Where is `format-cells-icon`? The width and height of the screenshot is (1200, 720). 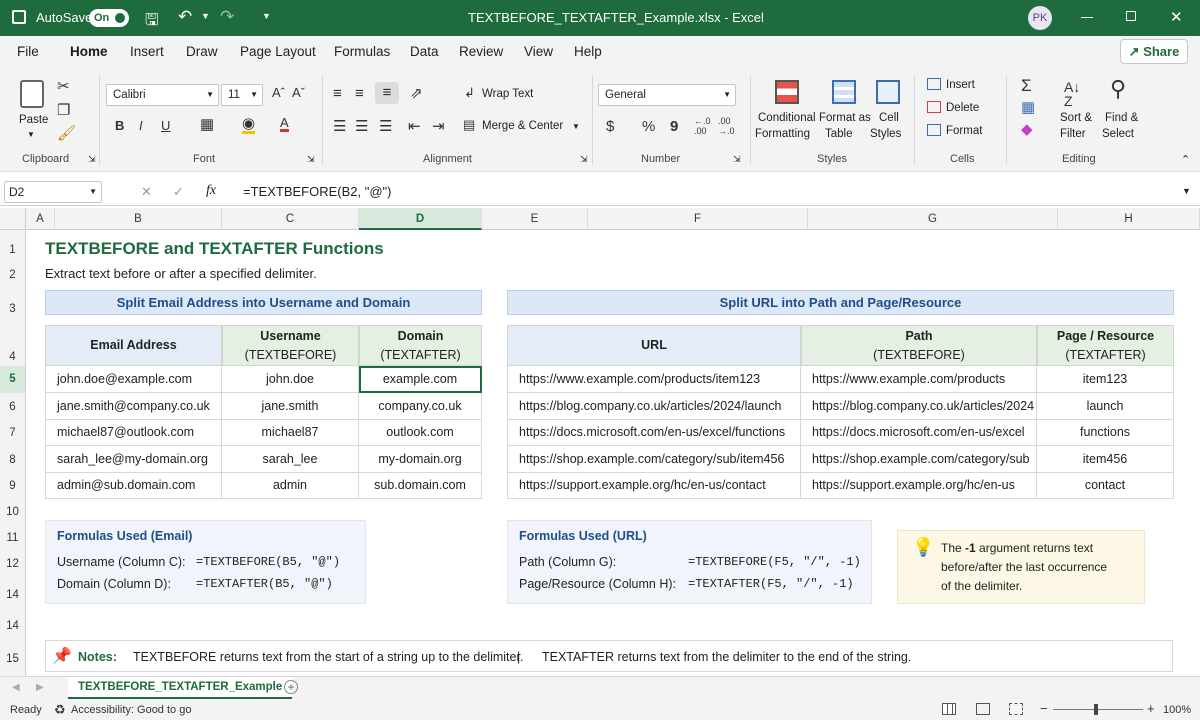 format-cells-icon is located at coordinates (934, 130).